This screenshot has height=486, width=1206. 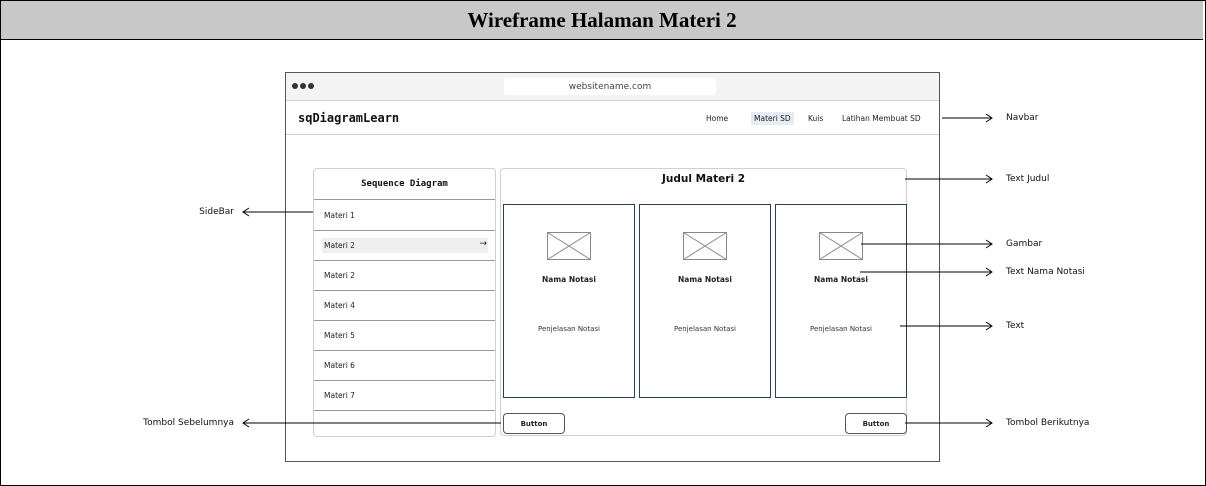 I want to click on annotation-sidebar: SideBar, so click(x=216, y=212).